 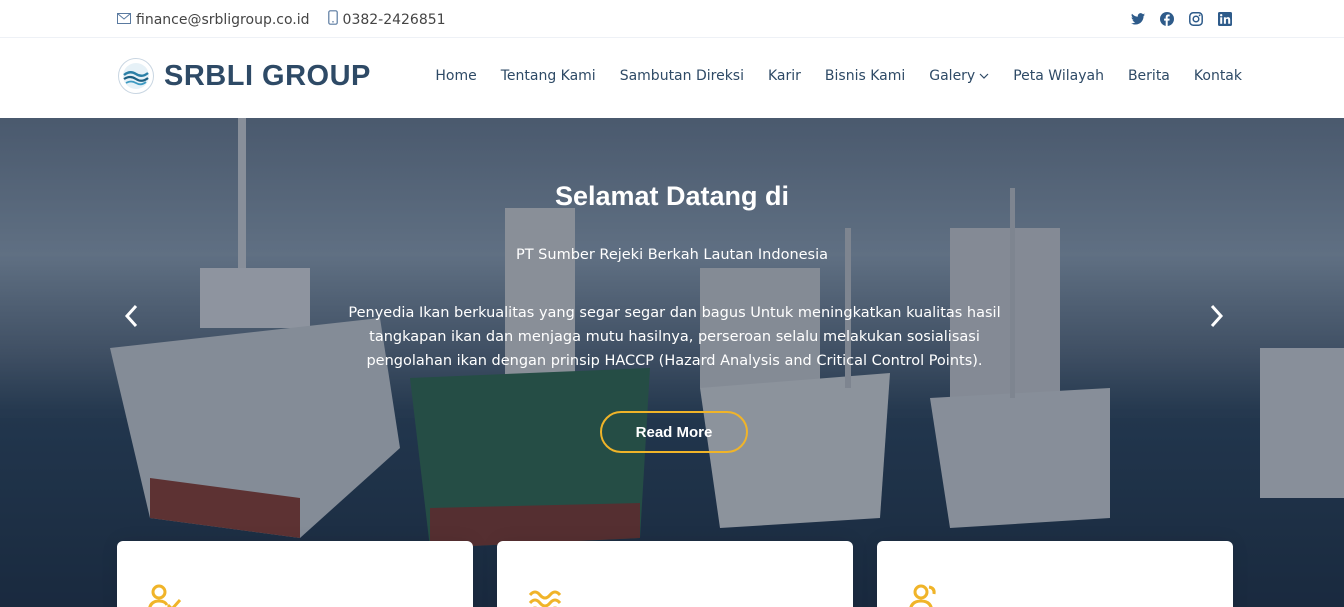 What do you see at coordinates (455, 76) in the screenshot?
I see `nav-home: Home` at bounding box center [455, 76].